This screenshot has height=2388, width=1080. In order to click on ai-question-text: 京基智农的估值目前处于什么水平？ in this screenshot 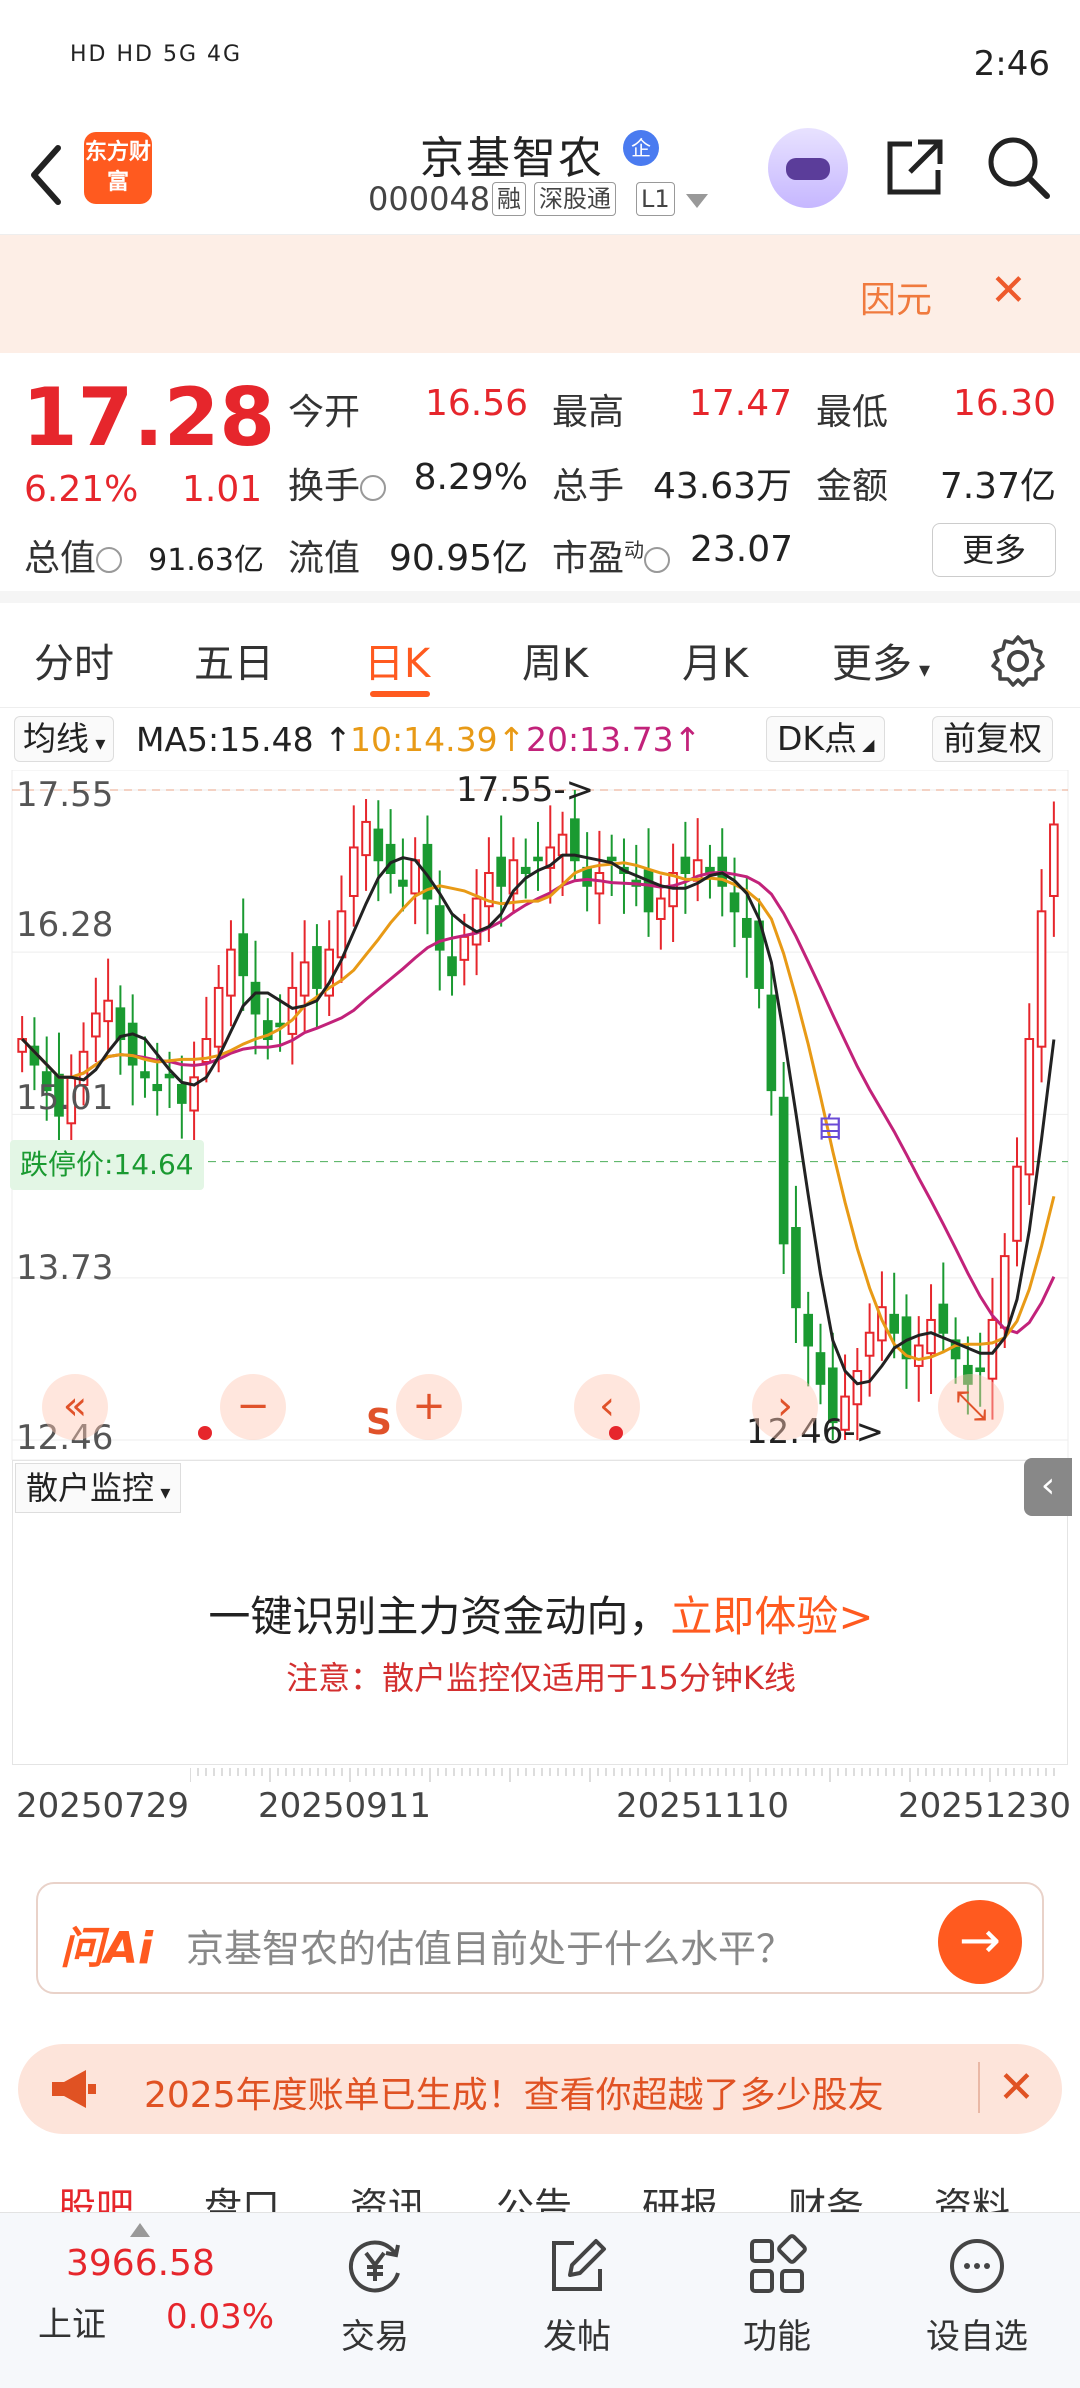, I will do `click(490, 1945)`.